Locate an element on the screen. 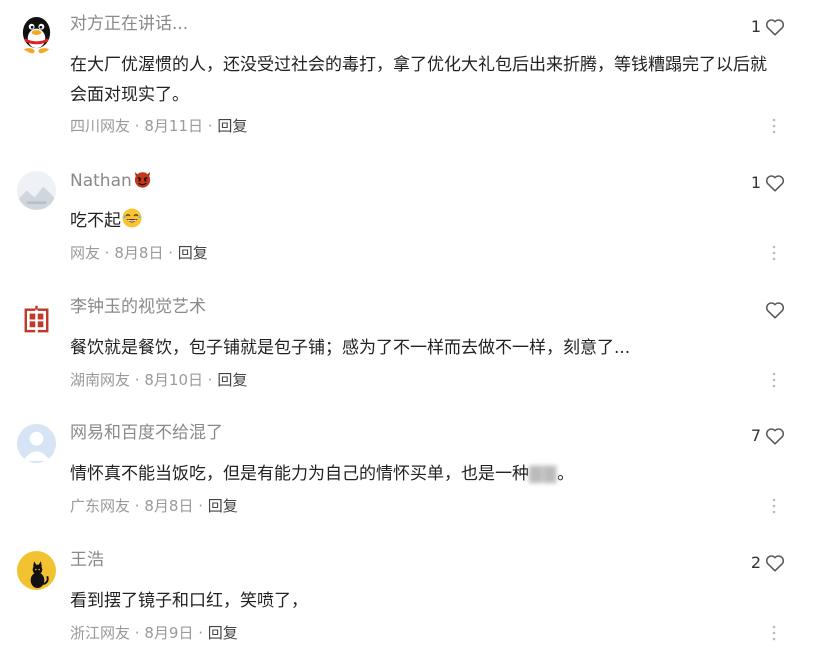 The width and height of the screenshot is (831, 662). penguin-icon is located at coordinates (36, 34).